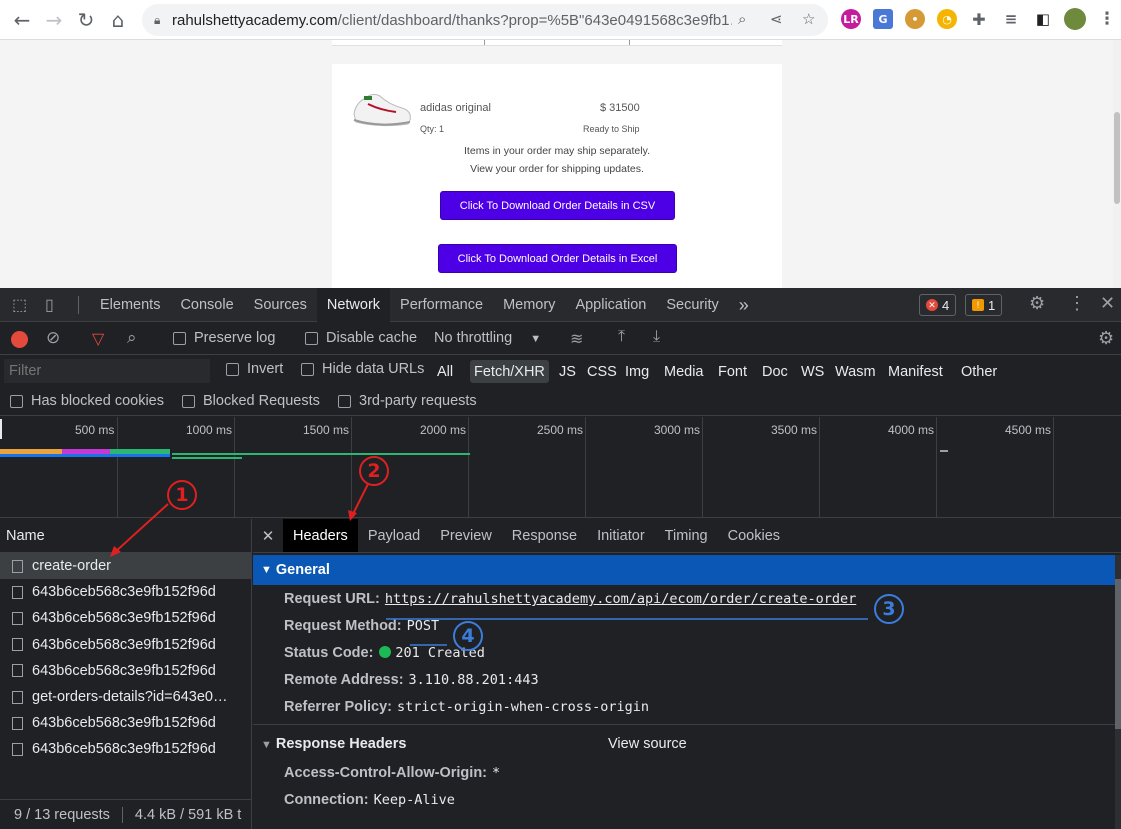  What do you see at coordinates (732, 371) in the screenshot?
I see `type-font: Font` at bounding box center [732, 371].